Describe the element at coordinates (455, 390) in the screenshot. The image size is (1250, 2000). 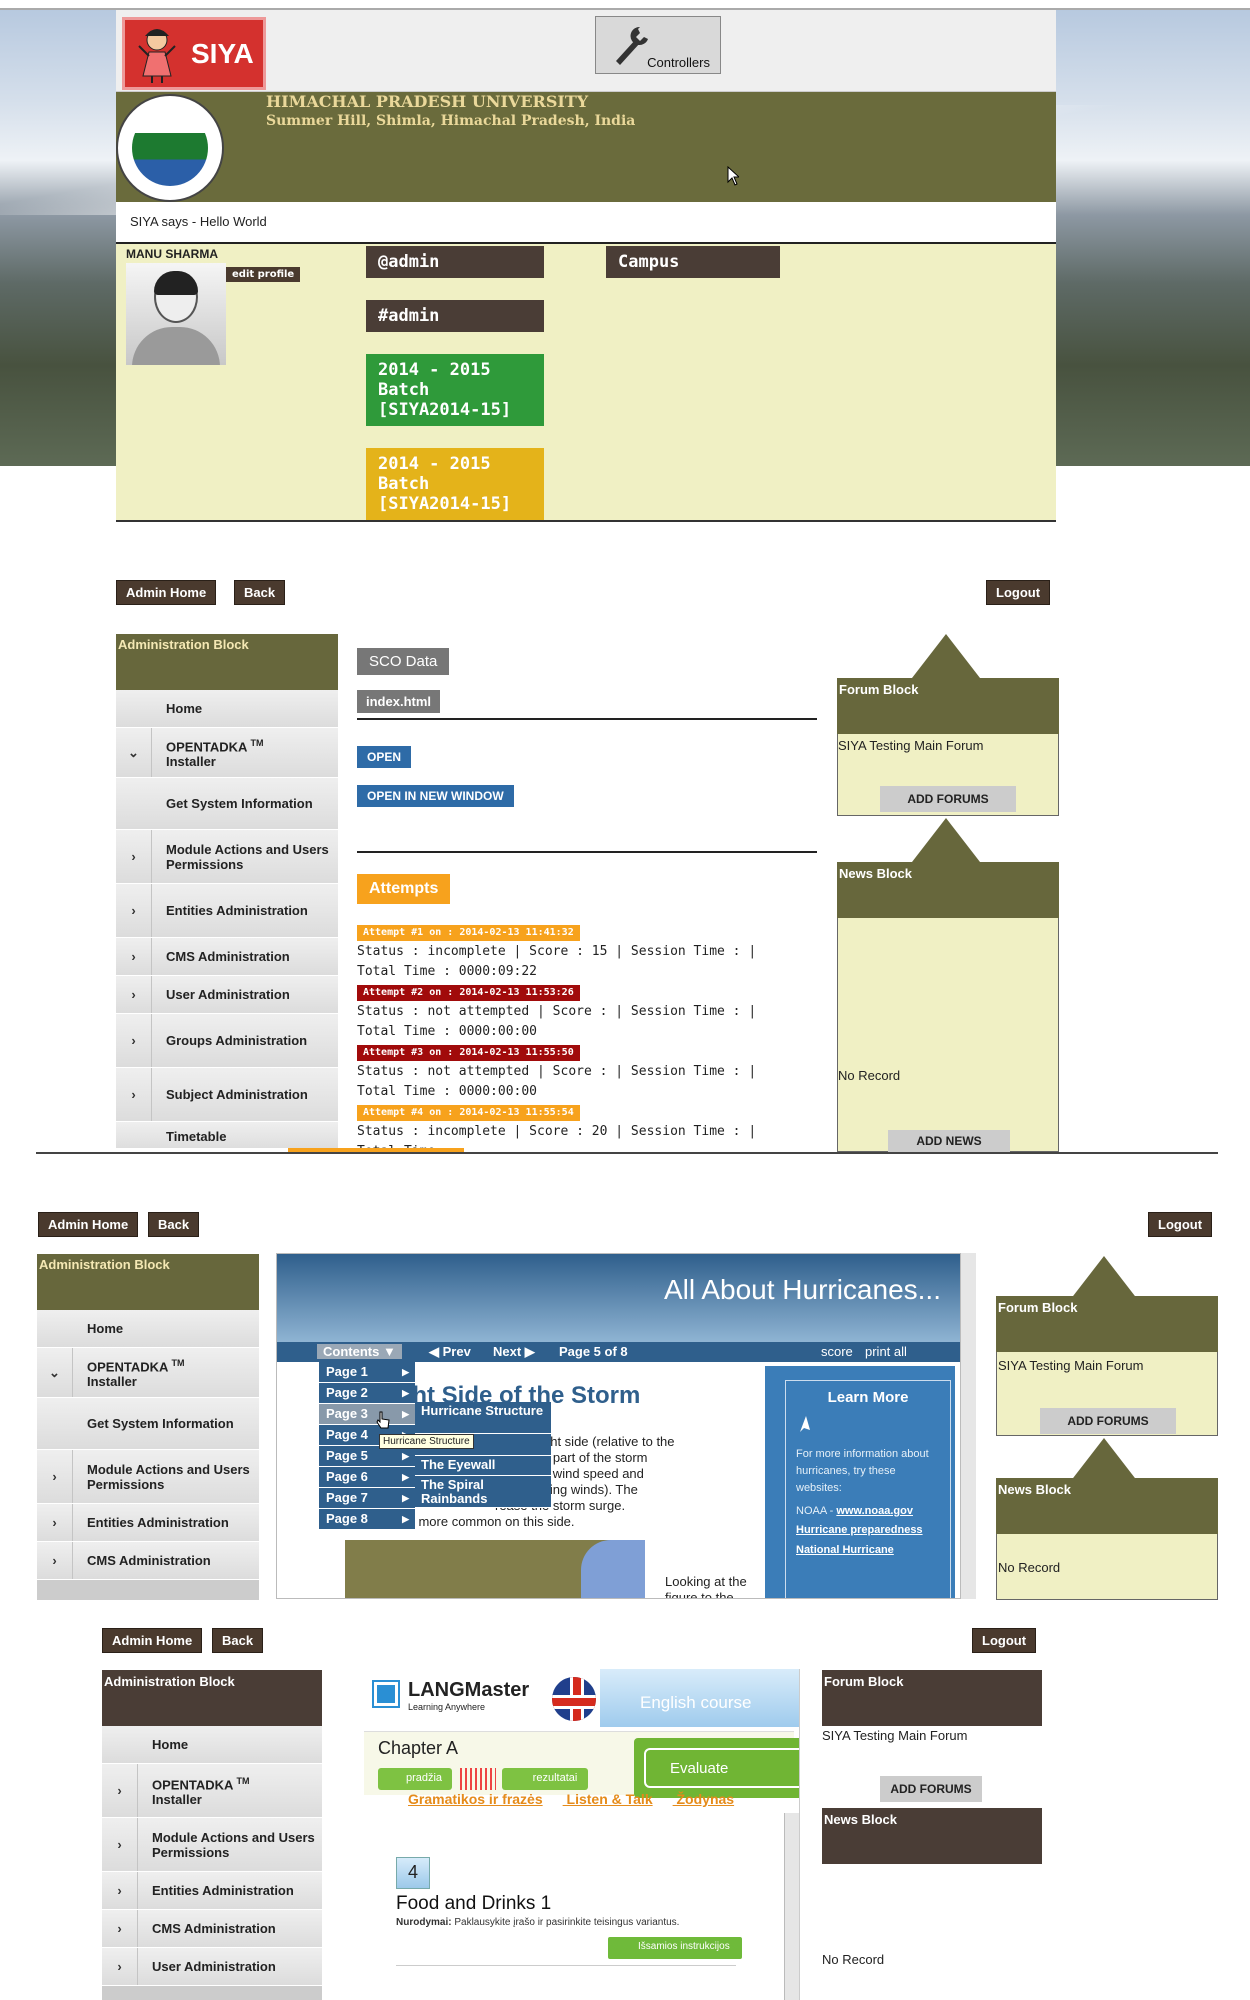
I see `tag-batch-green: 2014 - 2015 Batch [SIYA2014-15]` at that location.